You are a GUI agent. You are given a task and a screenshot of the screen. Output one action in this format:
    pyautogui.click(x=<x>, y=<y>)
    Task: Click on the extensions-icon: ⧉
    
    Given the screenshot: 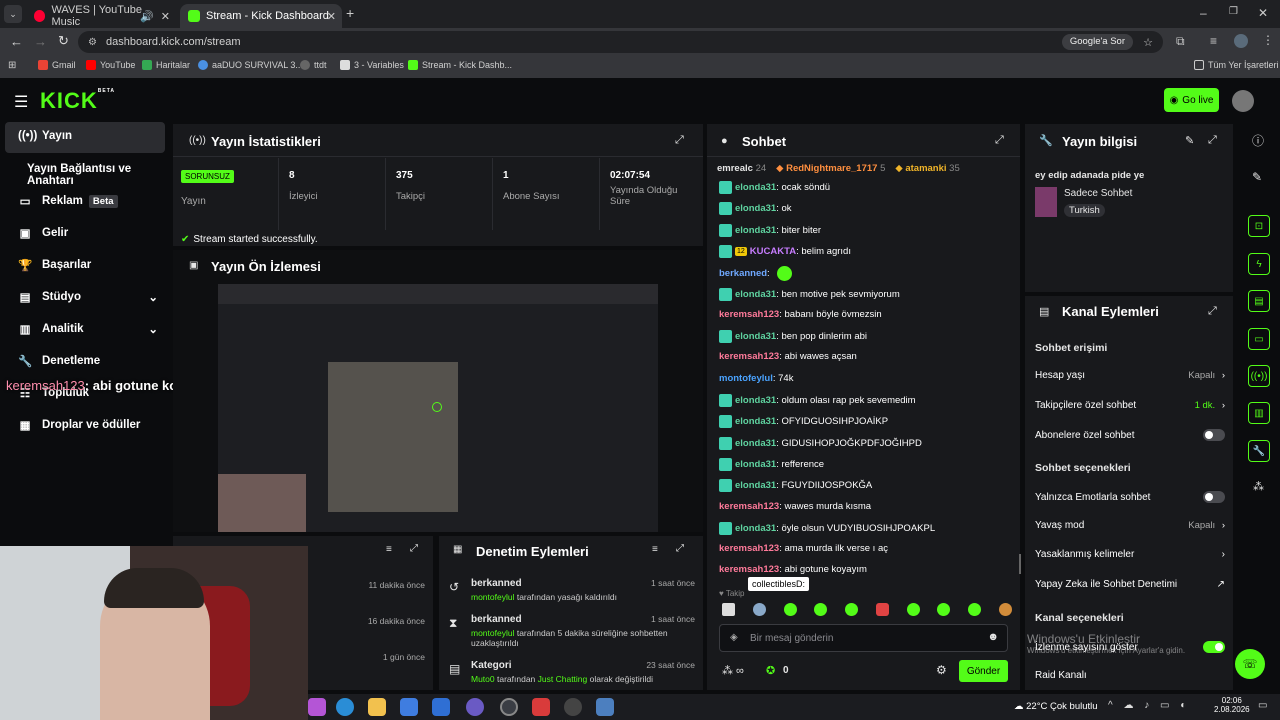 What is the action you would take?
    pyautogui.click(x=1180, y=41)
    